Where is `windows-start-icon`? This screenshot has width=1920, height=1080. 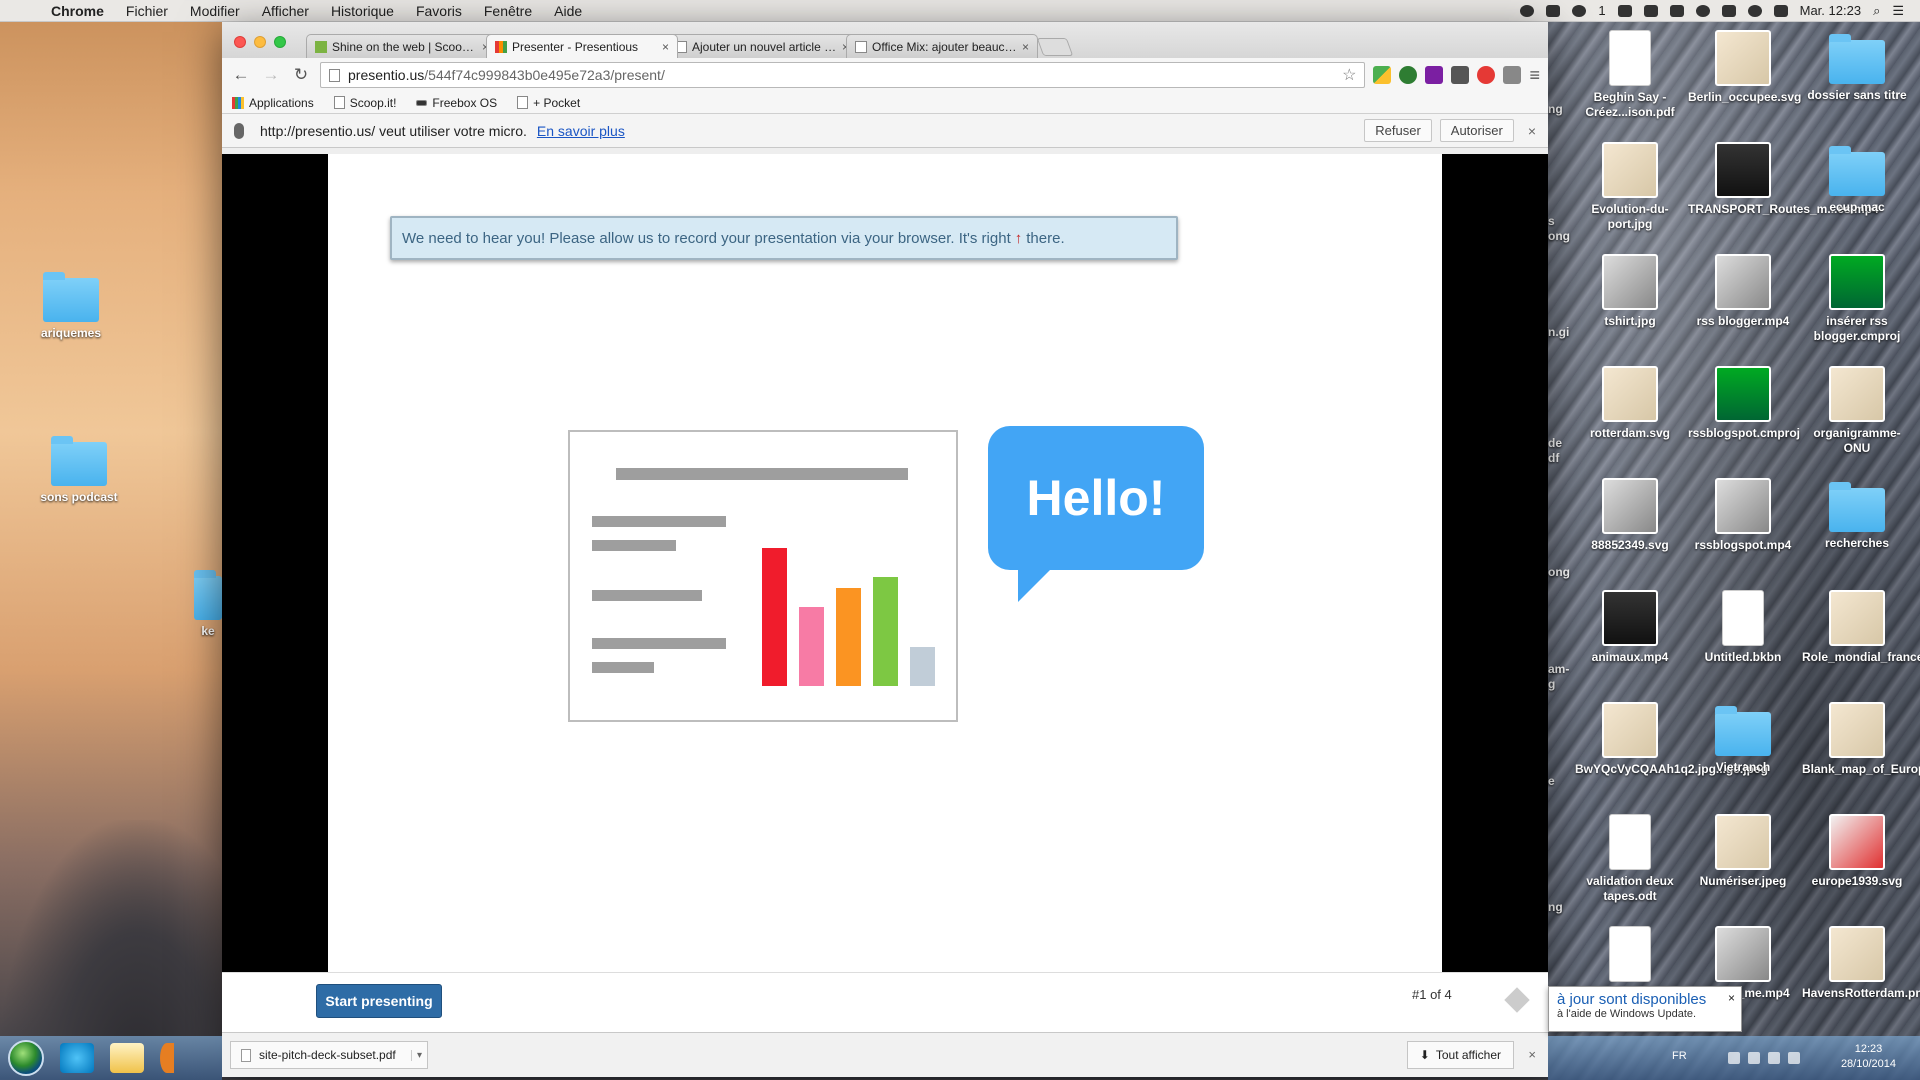 windows-start-icon is located at coordinates (26, 1058).